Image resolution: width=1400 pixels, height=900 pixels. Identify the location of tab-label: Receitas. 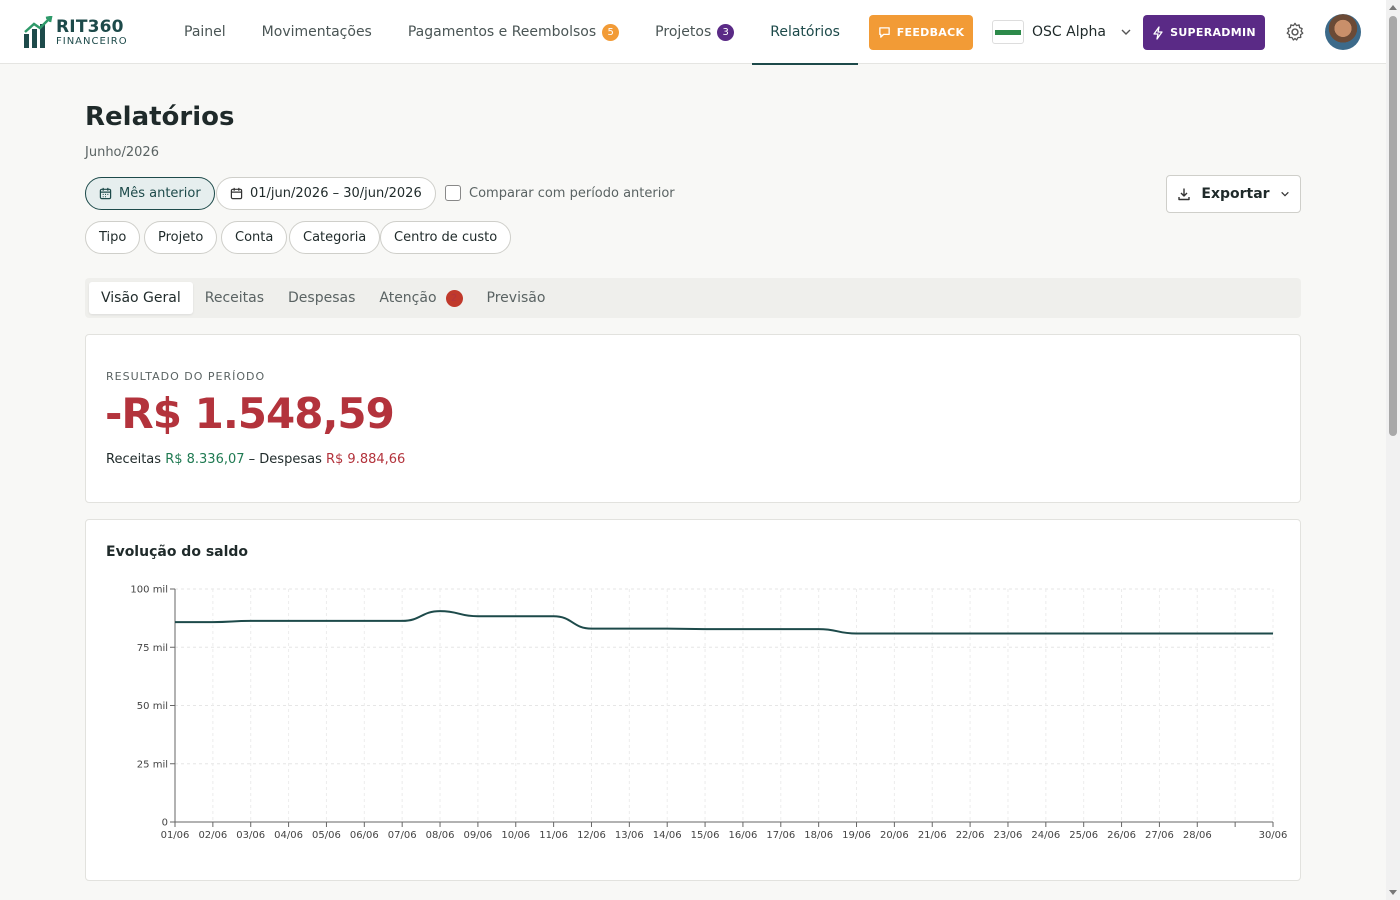
(234, 298).